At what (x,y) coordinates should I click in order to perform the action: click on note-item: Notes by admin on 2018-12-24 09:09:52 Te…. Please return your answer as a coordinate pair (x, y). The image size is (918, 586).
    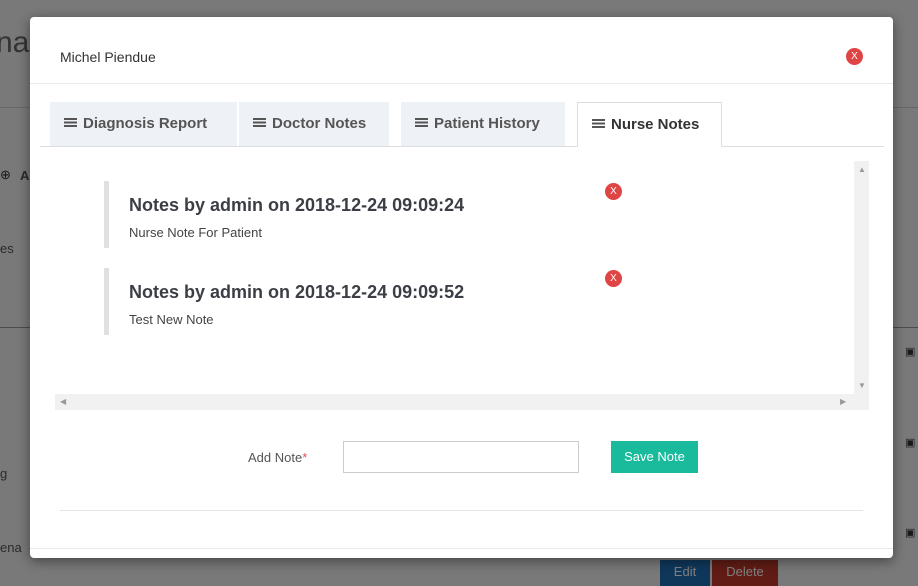
    Looking at the image, I should click on (354, 301).